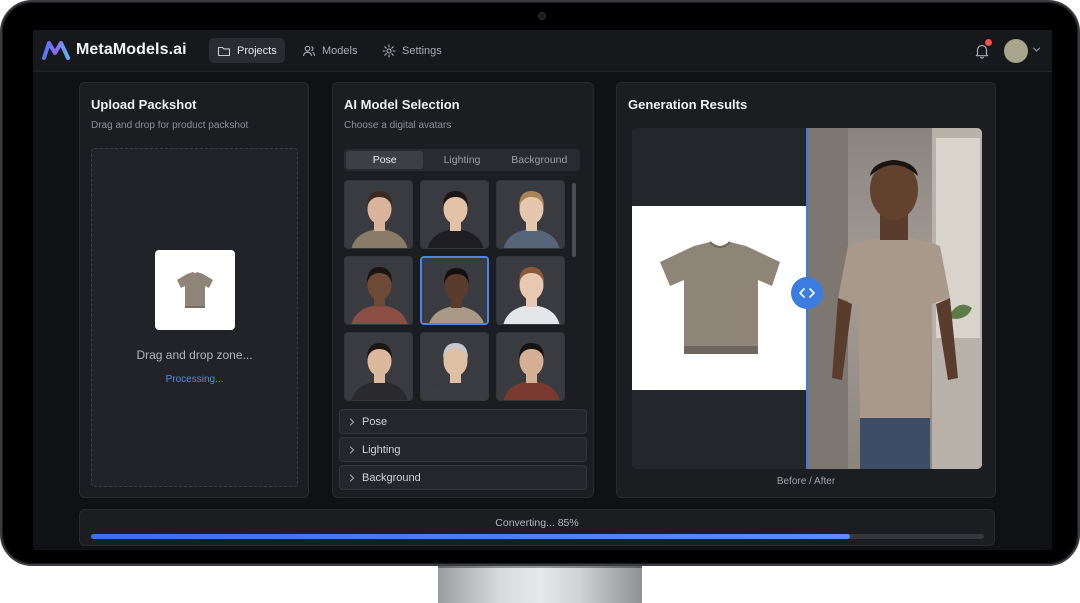 The height and width of the screenshot is (603, 1080). What do you see at coordinates (806, 481) in the screenshot?
I see `compare-caption: Before / After` at bounding box center [806, 481].